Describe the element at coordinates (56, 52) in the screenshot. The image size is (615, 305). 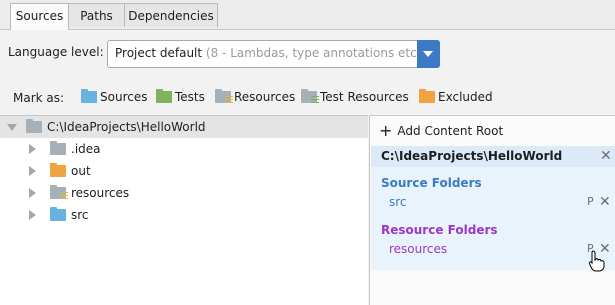
I see `language-level-label: Language level:` at that location.